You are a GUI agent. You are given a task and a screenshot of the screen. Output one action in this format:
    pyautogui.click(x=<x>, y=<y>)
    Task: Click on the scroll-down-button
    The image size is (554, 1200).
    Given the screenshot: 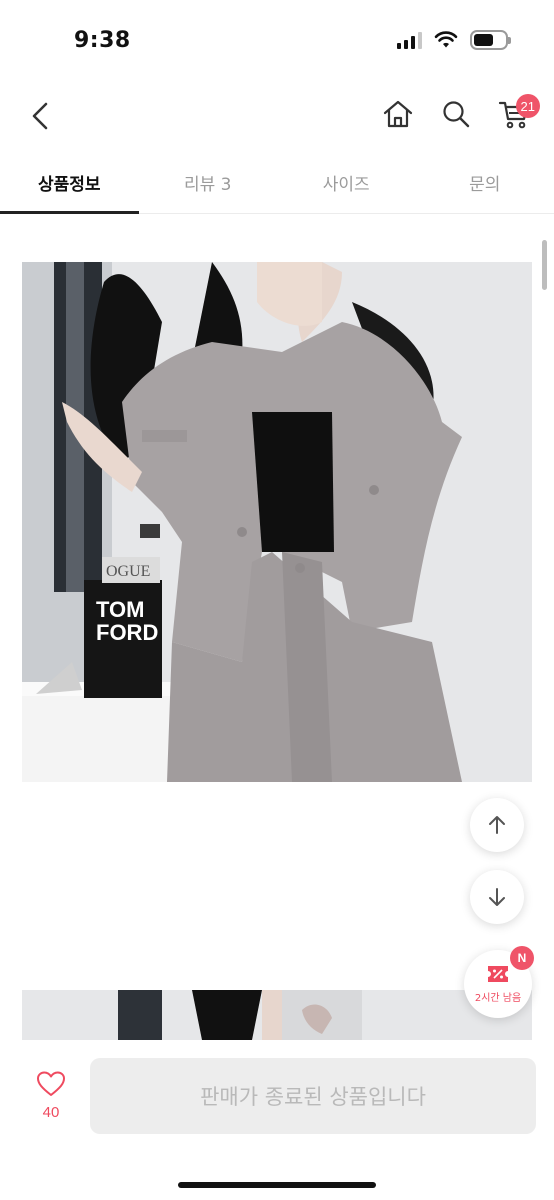 What is the action you would take?
    pyautogui.click(x=497, y=897)
    